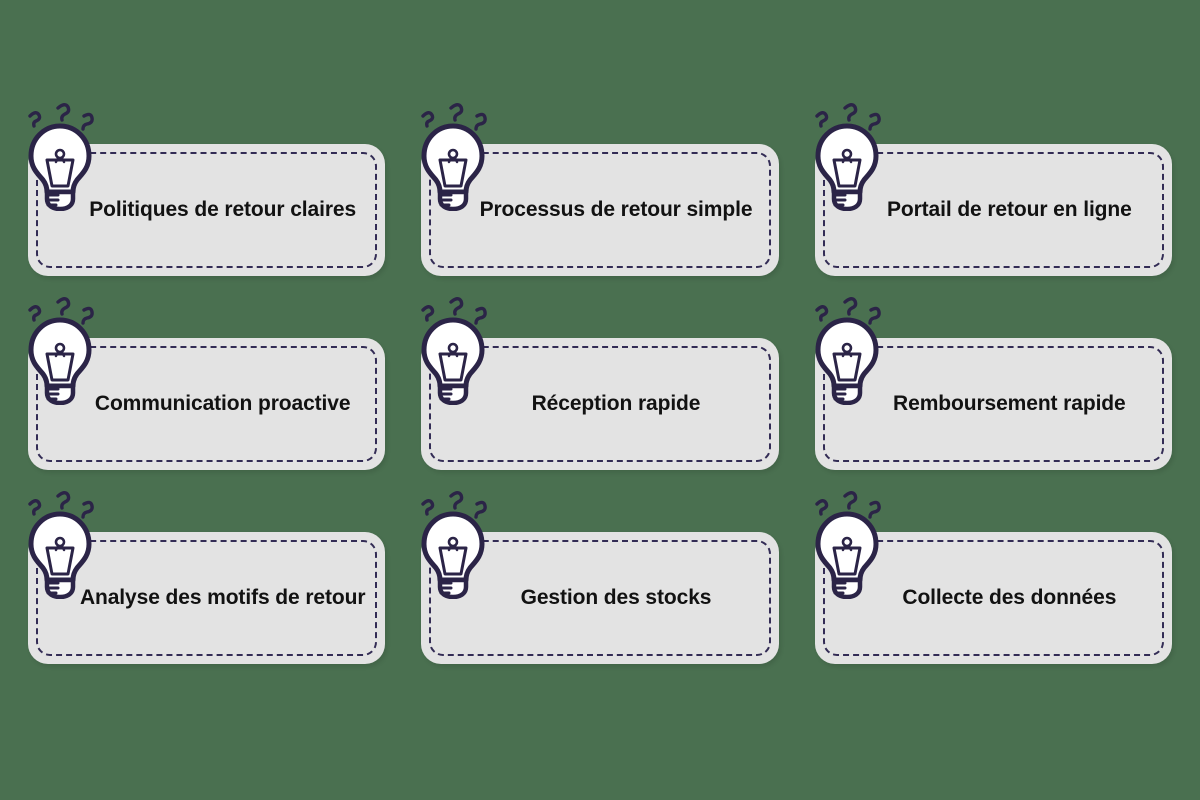 This screenshot has height=800, width=1200. What do you see at coordinates (206, 193) in the screenshot?
I see `card-cell: Politiques de retour claires` at bounding box center [206, 193].